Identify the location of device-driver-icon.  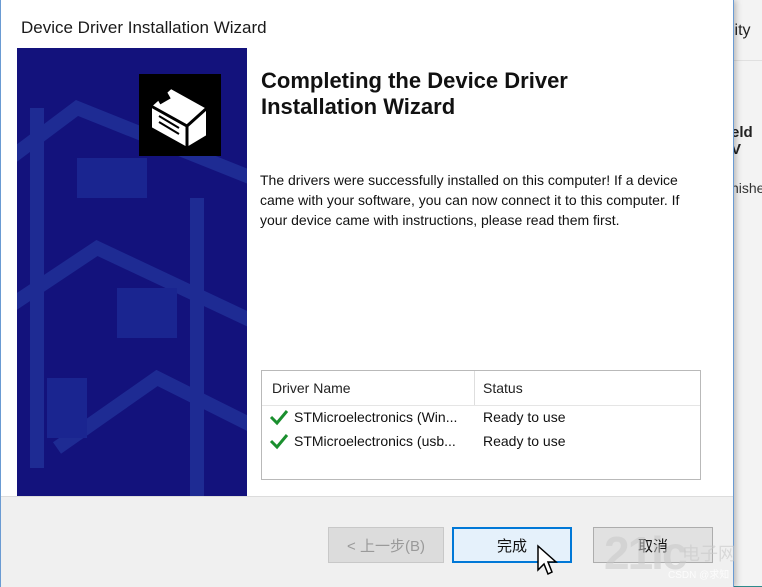
(180, 115).